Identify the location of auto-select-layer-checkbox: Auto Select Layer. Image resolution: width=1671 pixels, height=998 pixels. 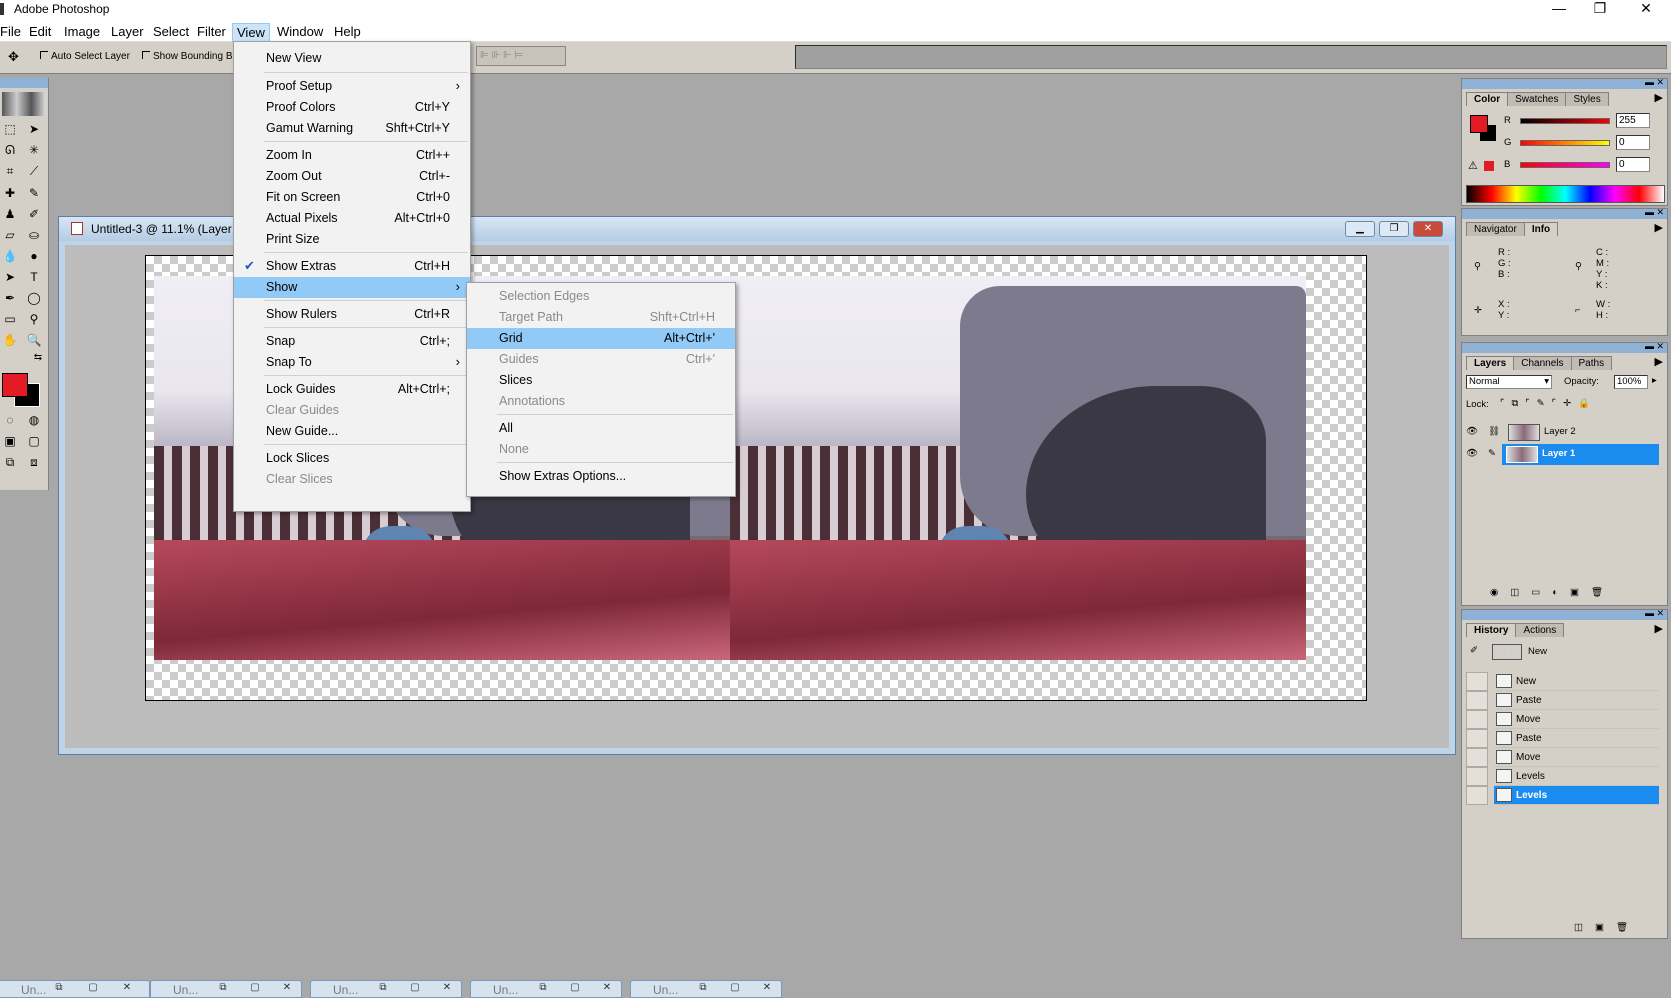
(85, 56).